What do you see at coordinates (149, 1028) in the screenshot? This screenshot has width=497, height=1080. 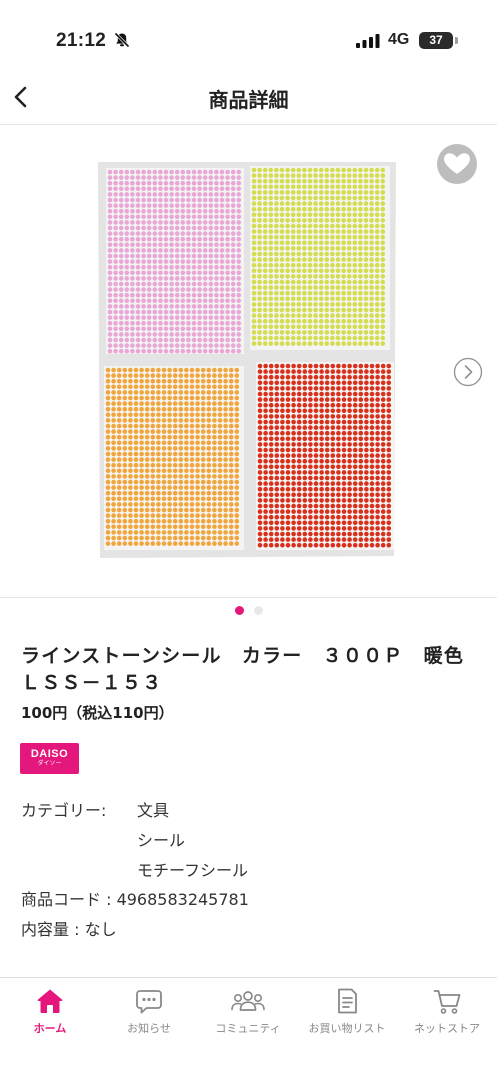 I see `tab-label: お知らせ` at bounding box center [149, 1028].